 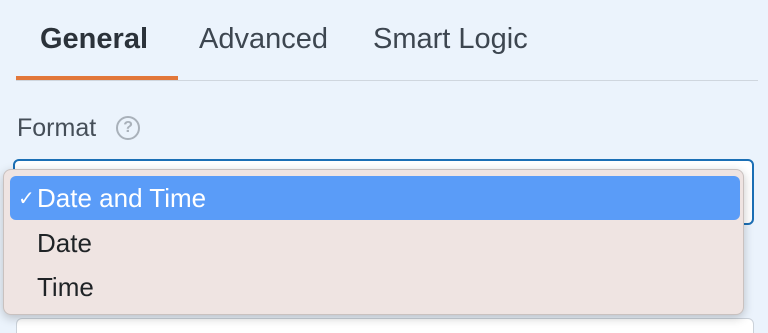 I want to click on next-field-input, so click(x=385, y=325).